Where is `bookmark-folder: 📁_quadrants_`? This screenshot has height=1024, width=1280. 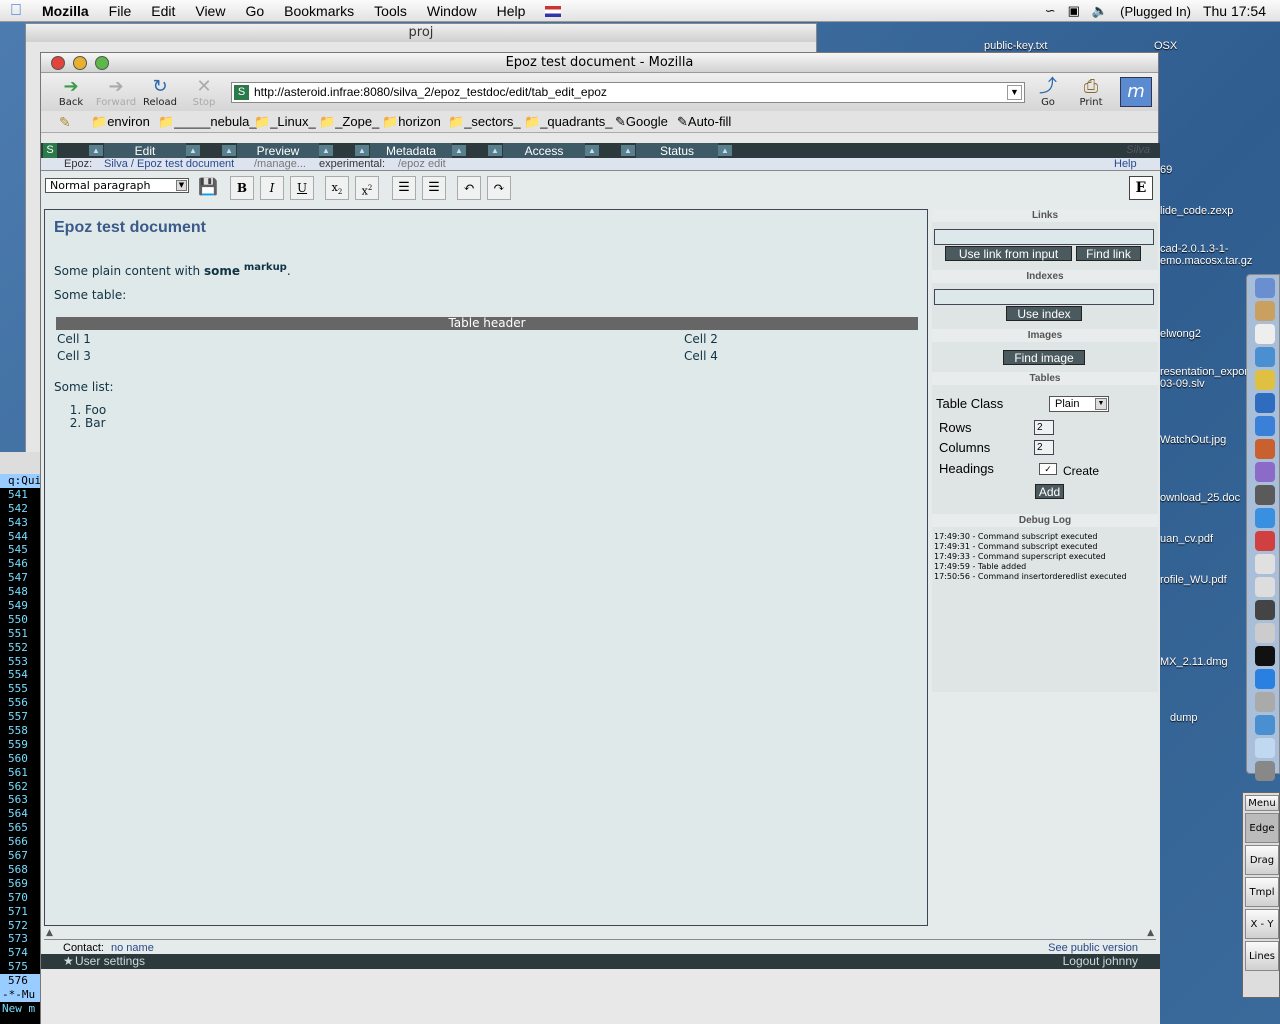
bookmark-folder: 📁_quadrants_ is located at coordinates (568, 122).